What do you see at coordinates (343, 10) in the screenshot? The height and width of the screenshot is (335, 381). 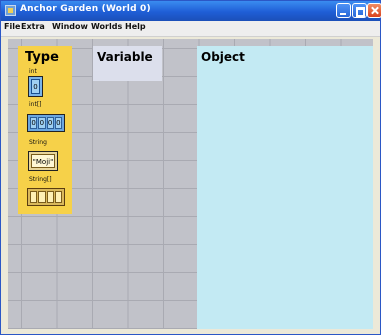 I see `minimize-button` at bounding box center [343, 10].